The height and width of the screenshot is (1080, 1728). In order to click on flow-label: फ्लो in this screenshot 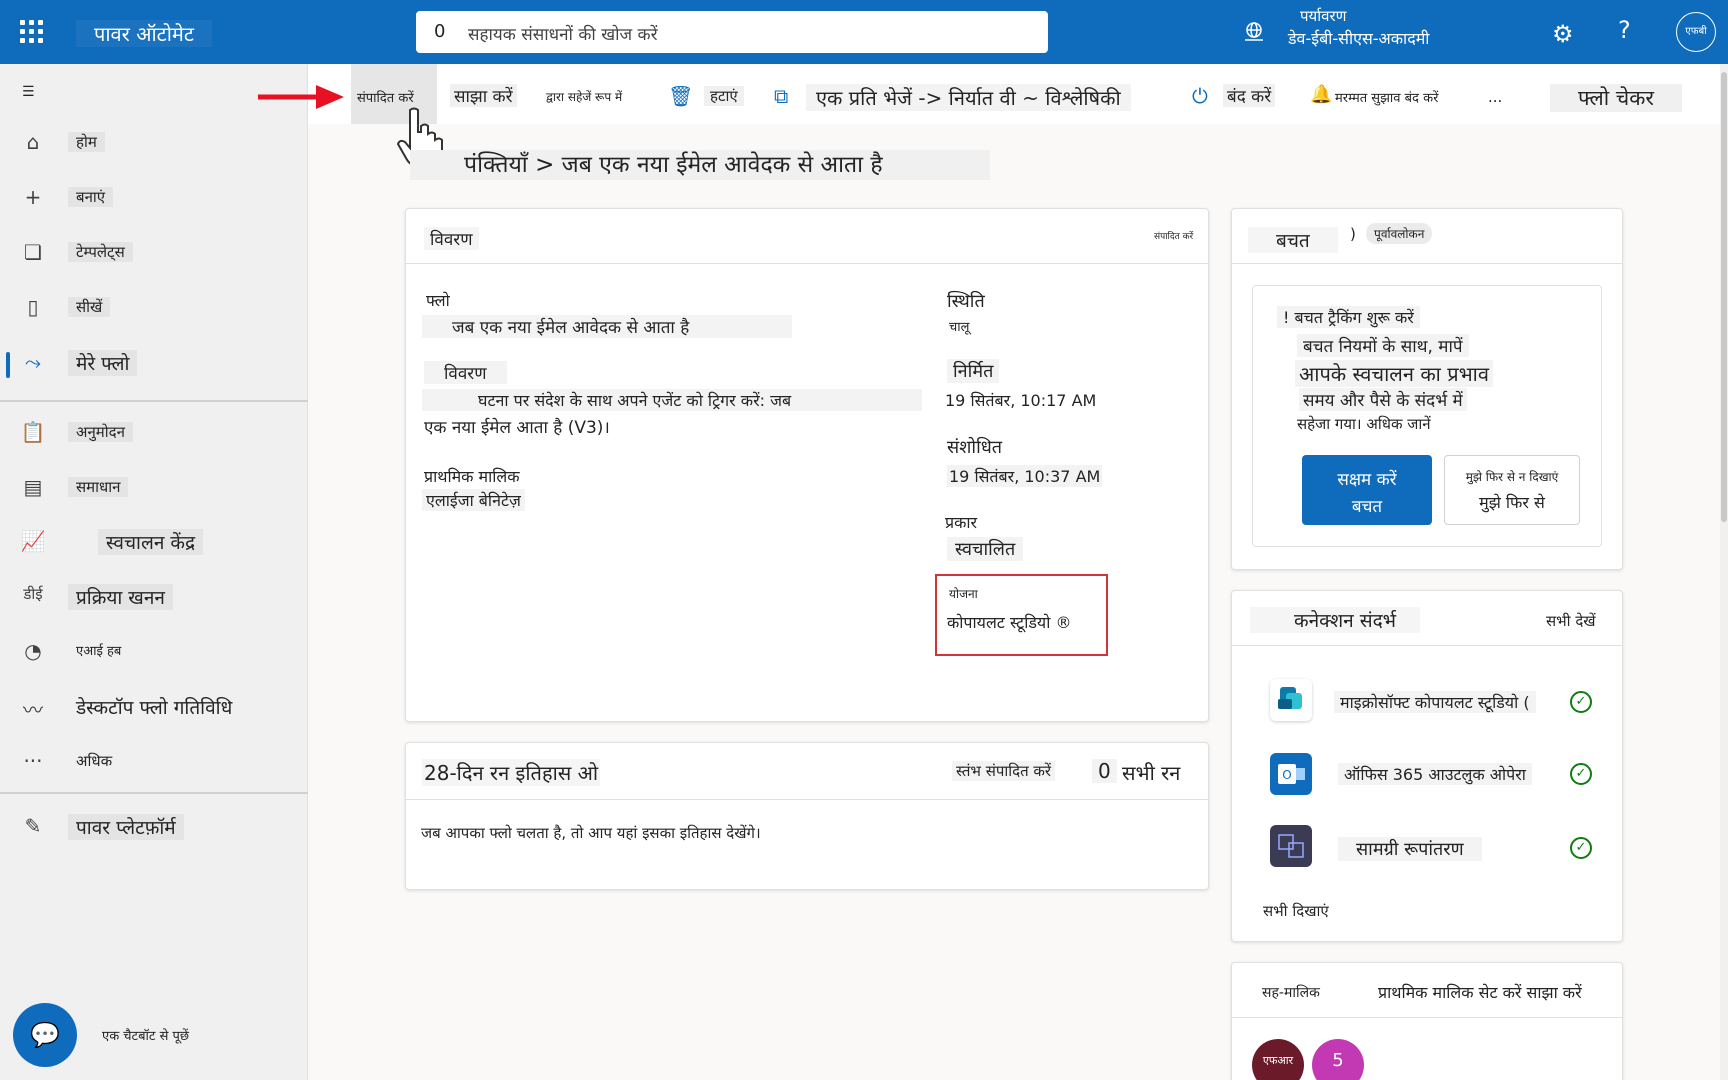, I will do `click(438, 300)`.